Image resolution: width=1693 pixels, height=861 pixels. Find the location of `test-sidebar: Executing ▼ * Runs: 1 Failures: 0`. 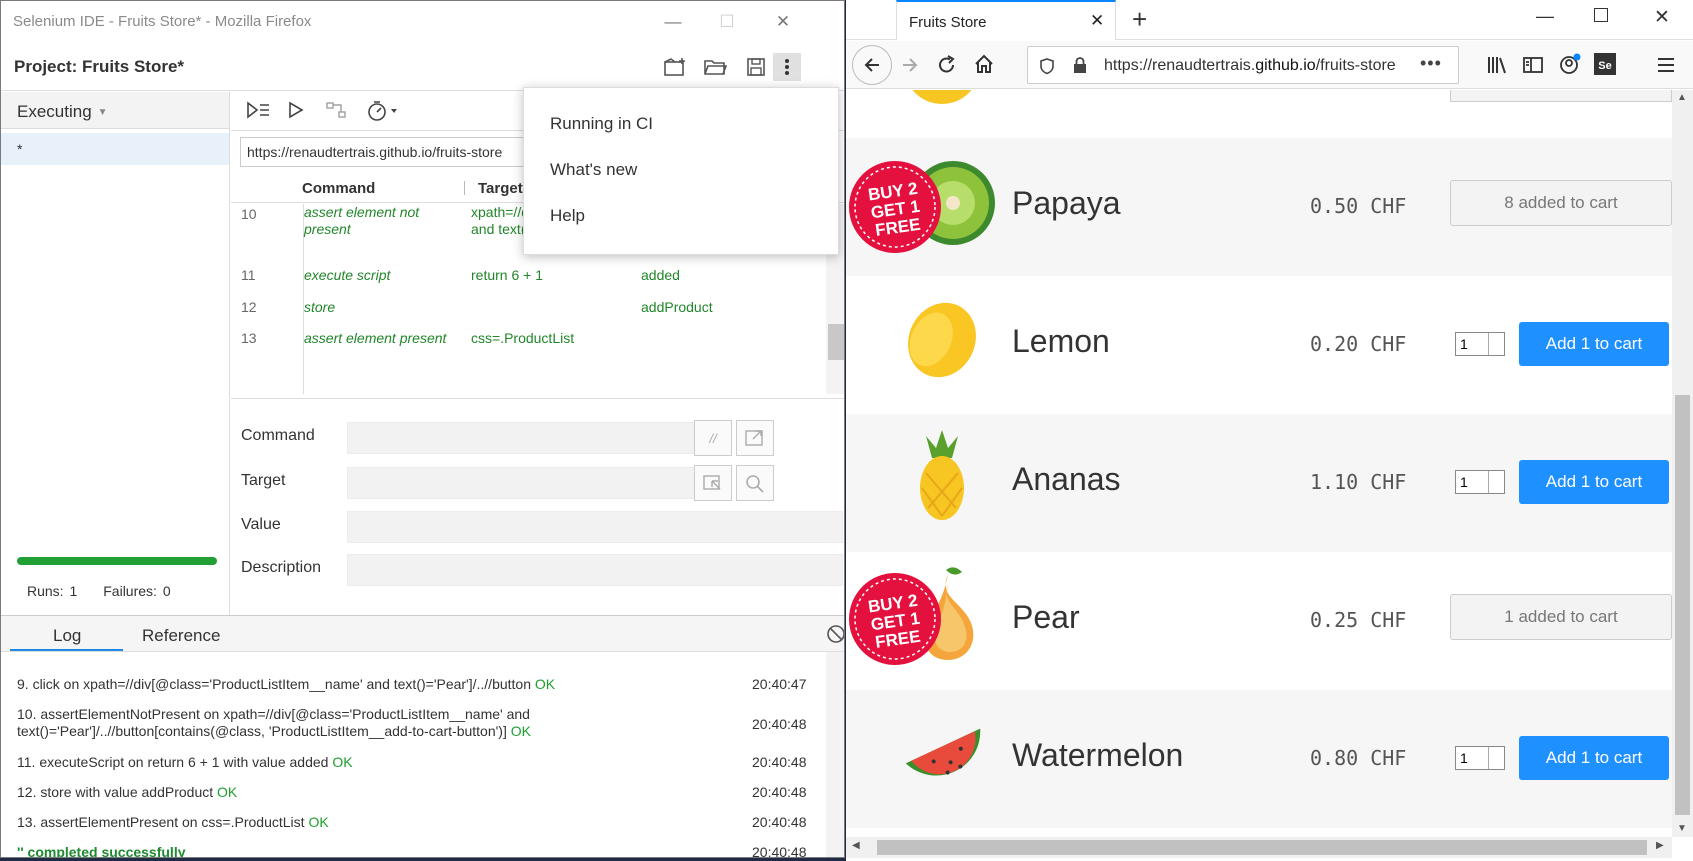

test-sidebar: Executing ▼ * Runs: 1 Failures: 0 is located at coordinates (115, 353).